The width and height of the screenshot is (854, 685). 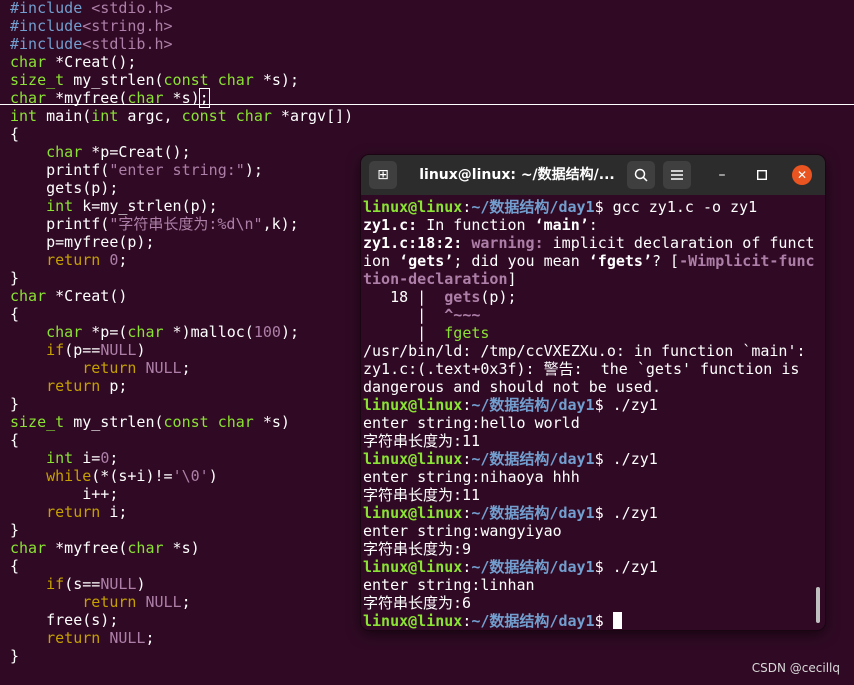 What do you see at coordinates (588, 297) in the screenshot?
I see `terminal-line: 18 | gets(p);` at bounding box center [588, 297].